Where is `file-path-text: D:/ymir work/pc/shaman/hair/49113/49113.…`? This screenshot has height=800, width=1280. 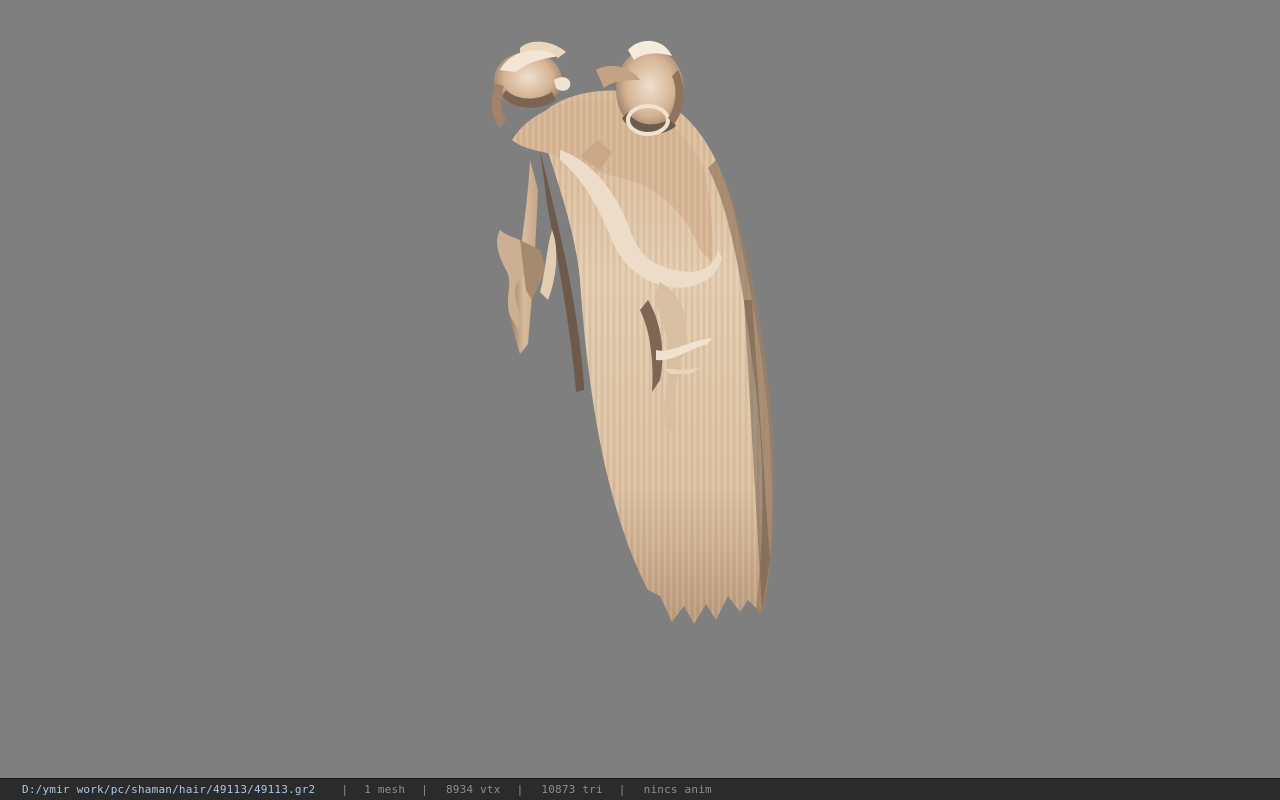 file-path-text: D:/ymir work/pc/shaman/hair/49113/49113.… is located at coordinates (169, 789).